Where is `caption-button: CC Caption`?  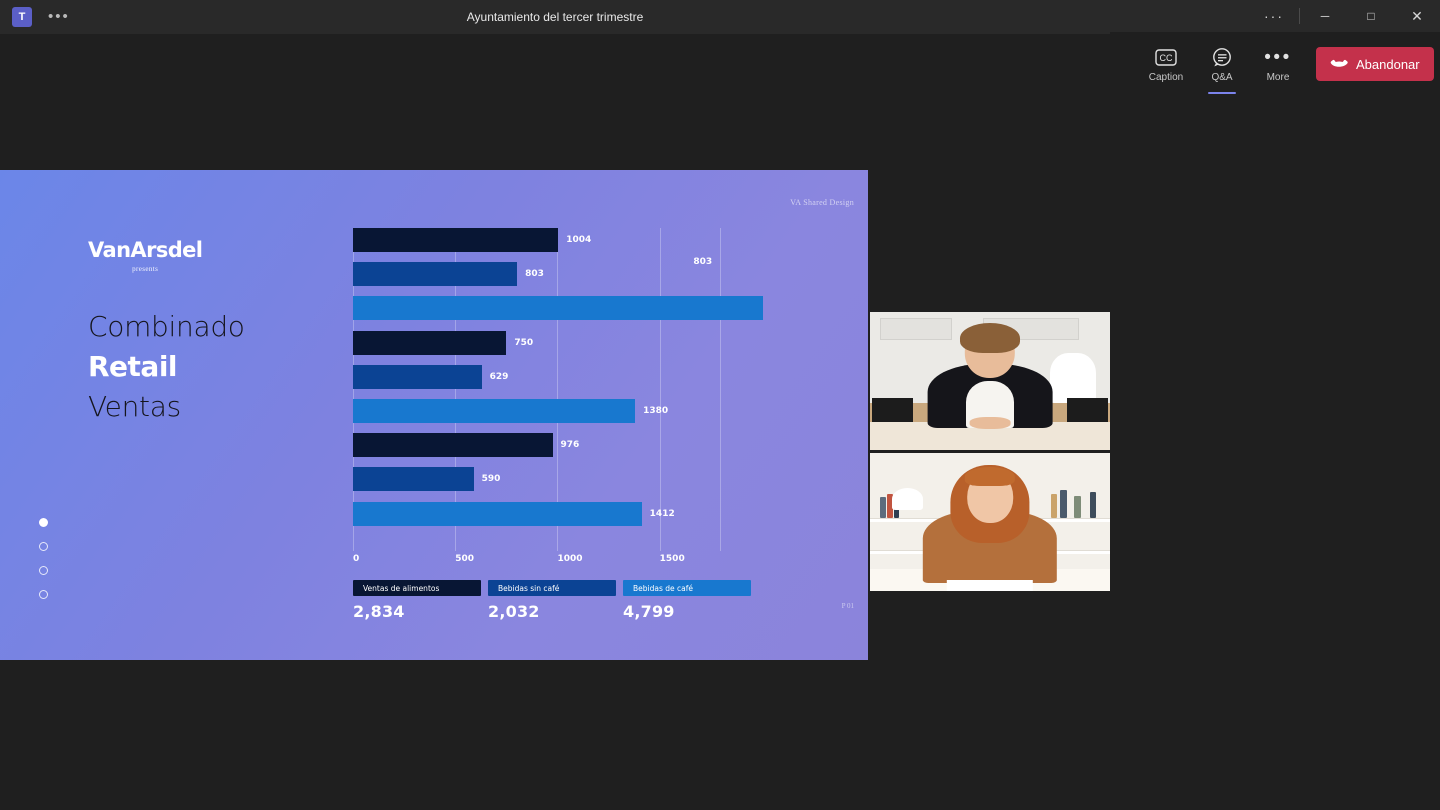 caption-button: CC Caption is located at coordinates (1166, 64).